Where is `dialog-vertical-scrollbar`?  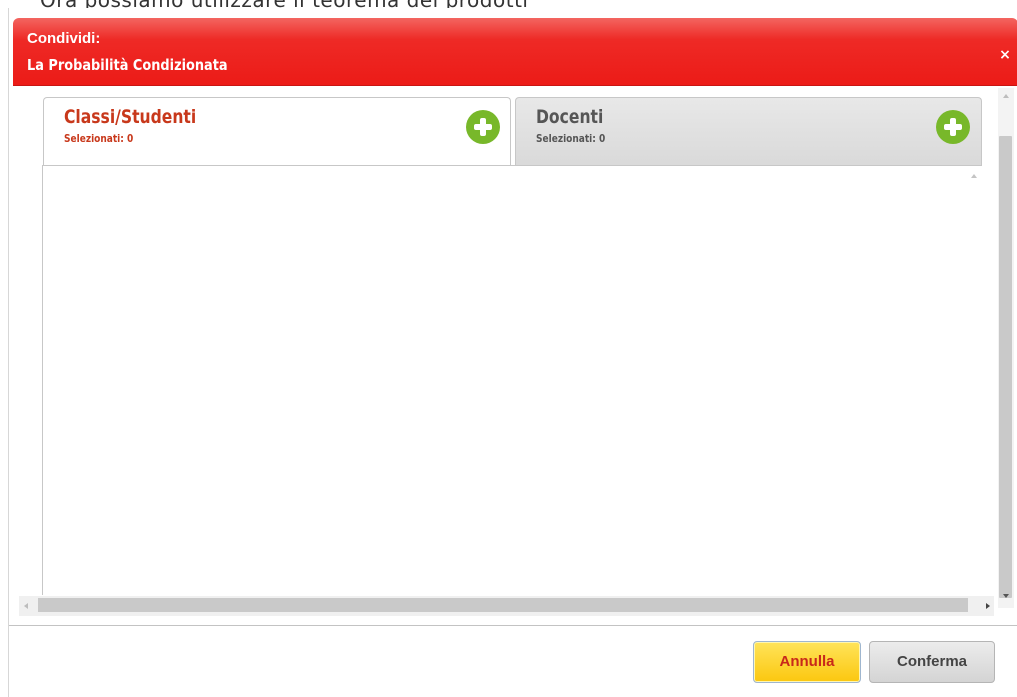 dialog-vertical-scrollbar is located at coordinates (1006, 348).